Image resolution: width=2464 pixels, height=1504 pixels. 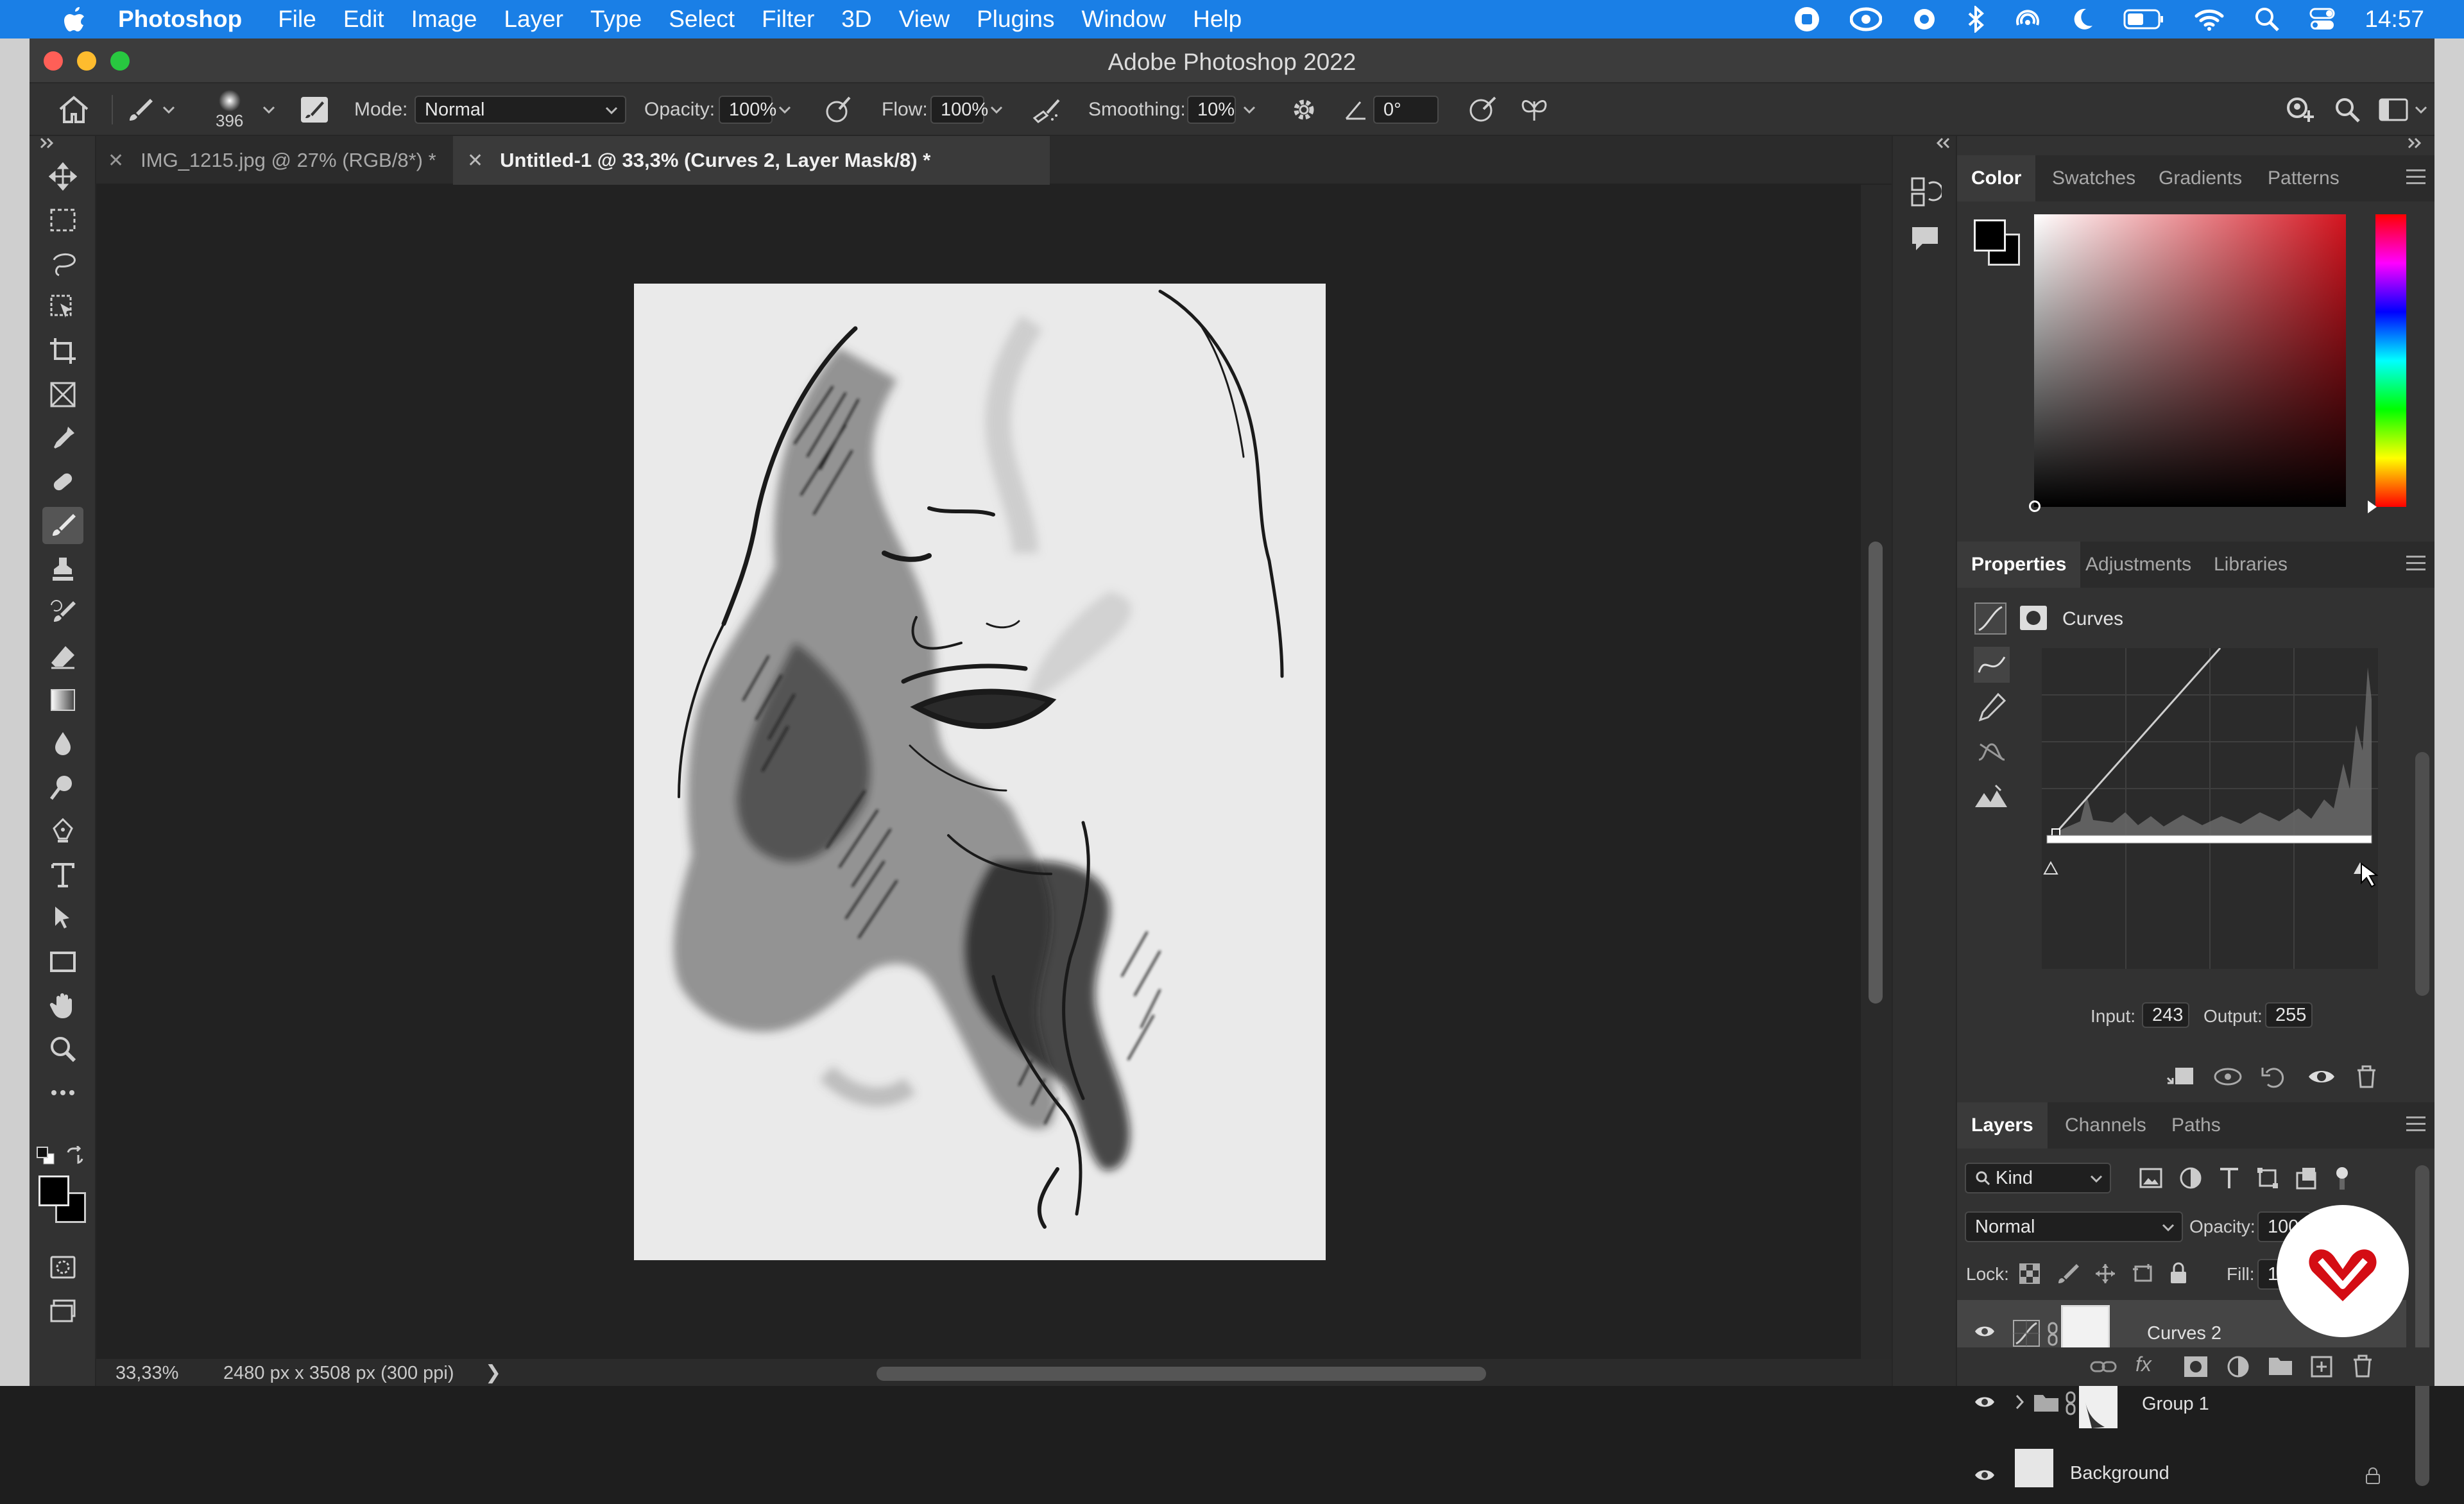 I want to click on brush-angle-icon, so click(x=1355, y=109).